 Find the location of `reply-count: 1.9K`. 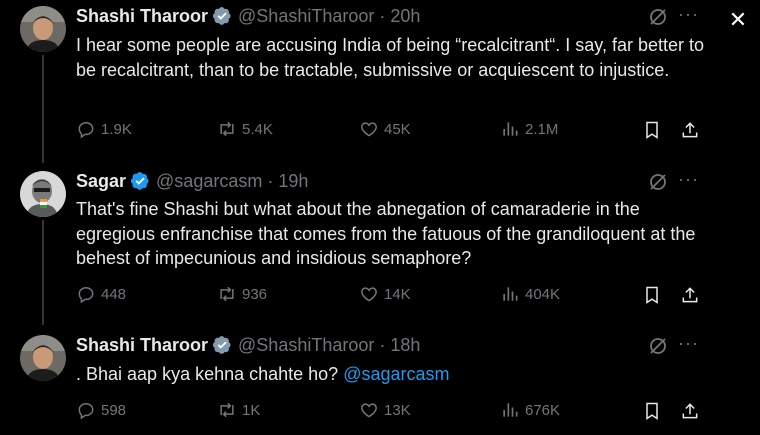

reply-count: 1.9K is located at coordinates (116, 129).